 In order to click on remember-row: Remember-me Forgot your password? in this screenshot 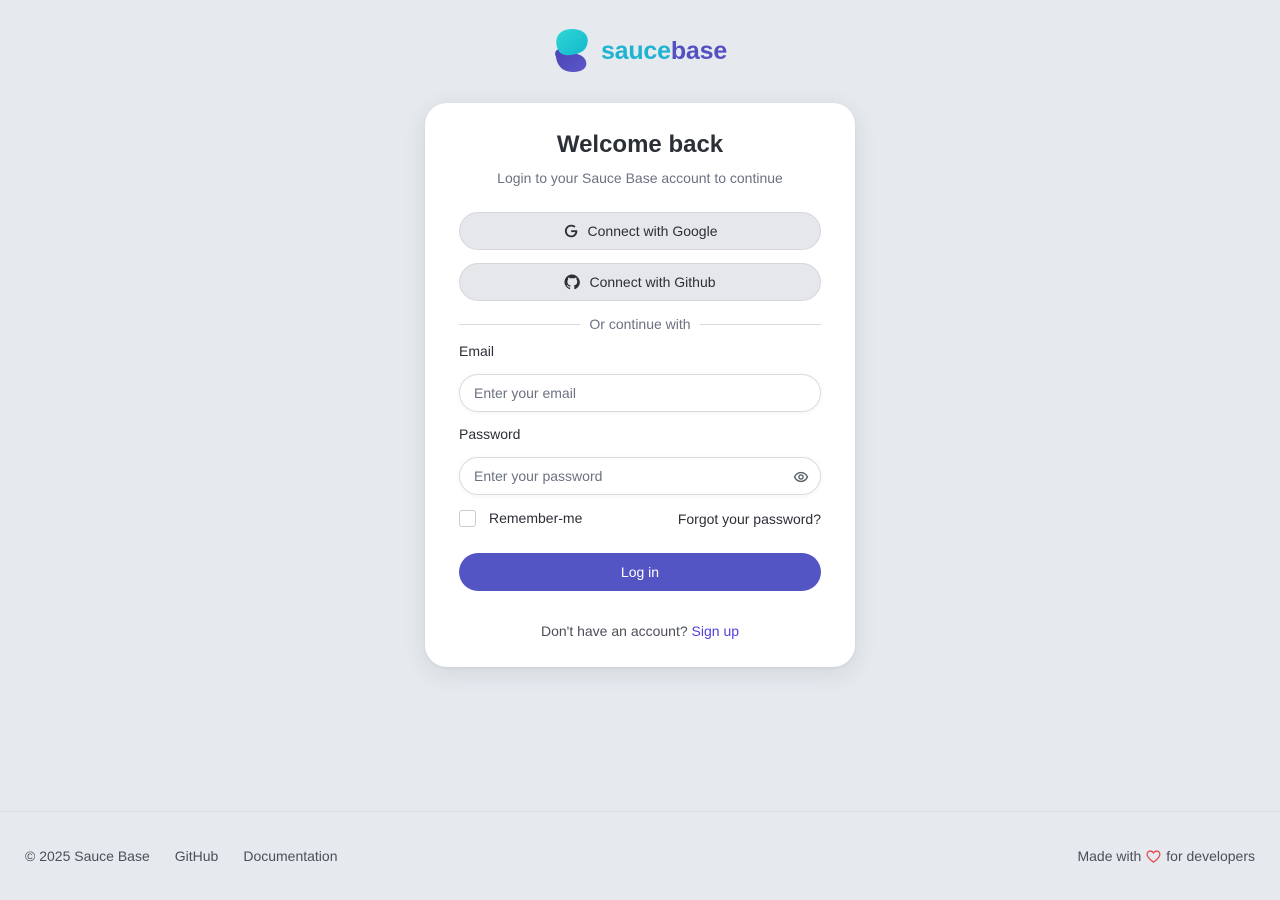, I will do `click(640, 518)`.